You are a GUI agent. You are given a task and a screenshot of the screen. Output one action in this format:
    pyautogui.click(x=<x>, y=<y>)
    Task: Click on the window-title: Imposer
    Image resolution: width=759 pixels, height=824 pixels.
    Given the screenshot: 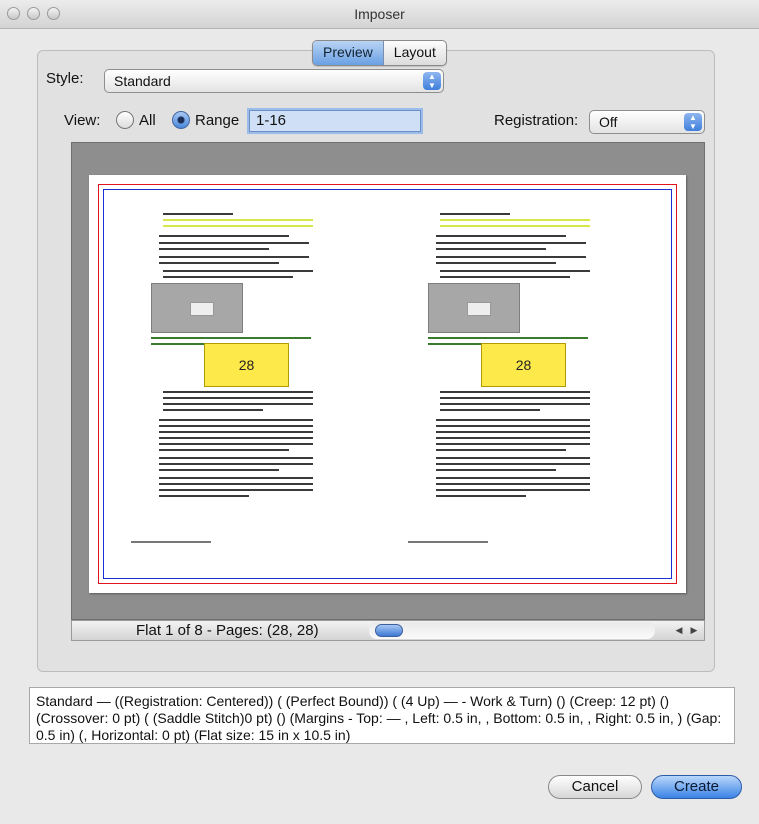 What is the action you would take?
    pyautogui.click(x=379, y=14)
    